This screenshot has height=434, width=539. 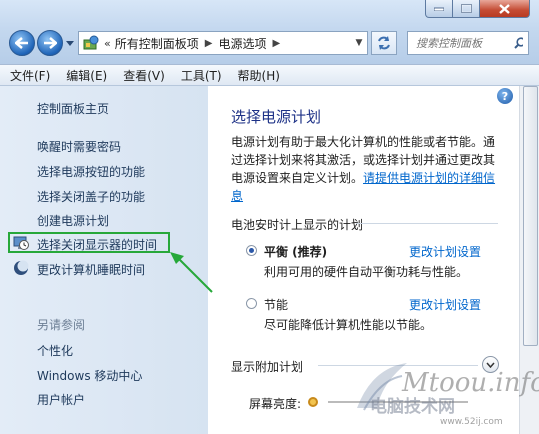 I want to click on navigation-buttons, so click(x=42, y=43).